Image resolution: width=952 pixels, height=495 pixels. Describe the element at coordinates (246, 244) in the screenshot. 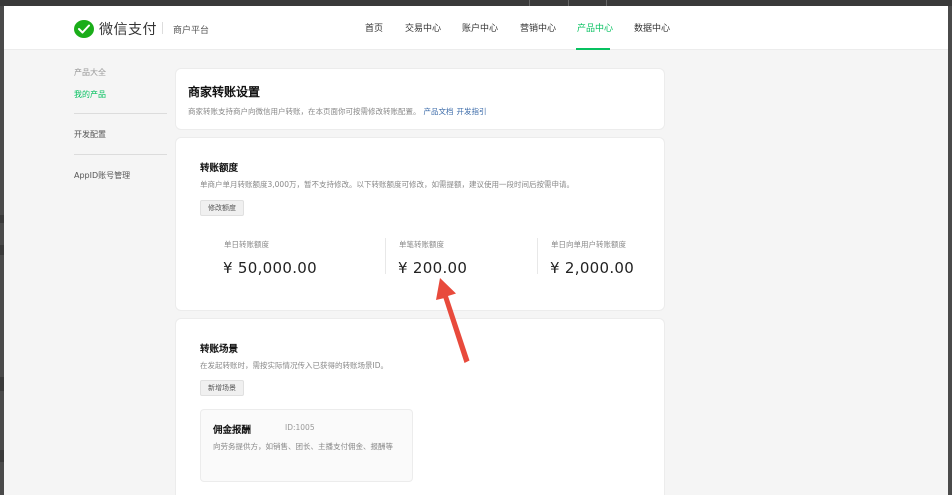

I see `stat-label-daily: 单日转账额度` at that location.